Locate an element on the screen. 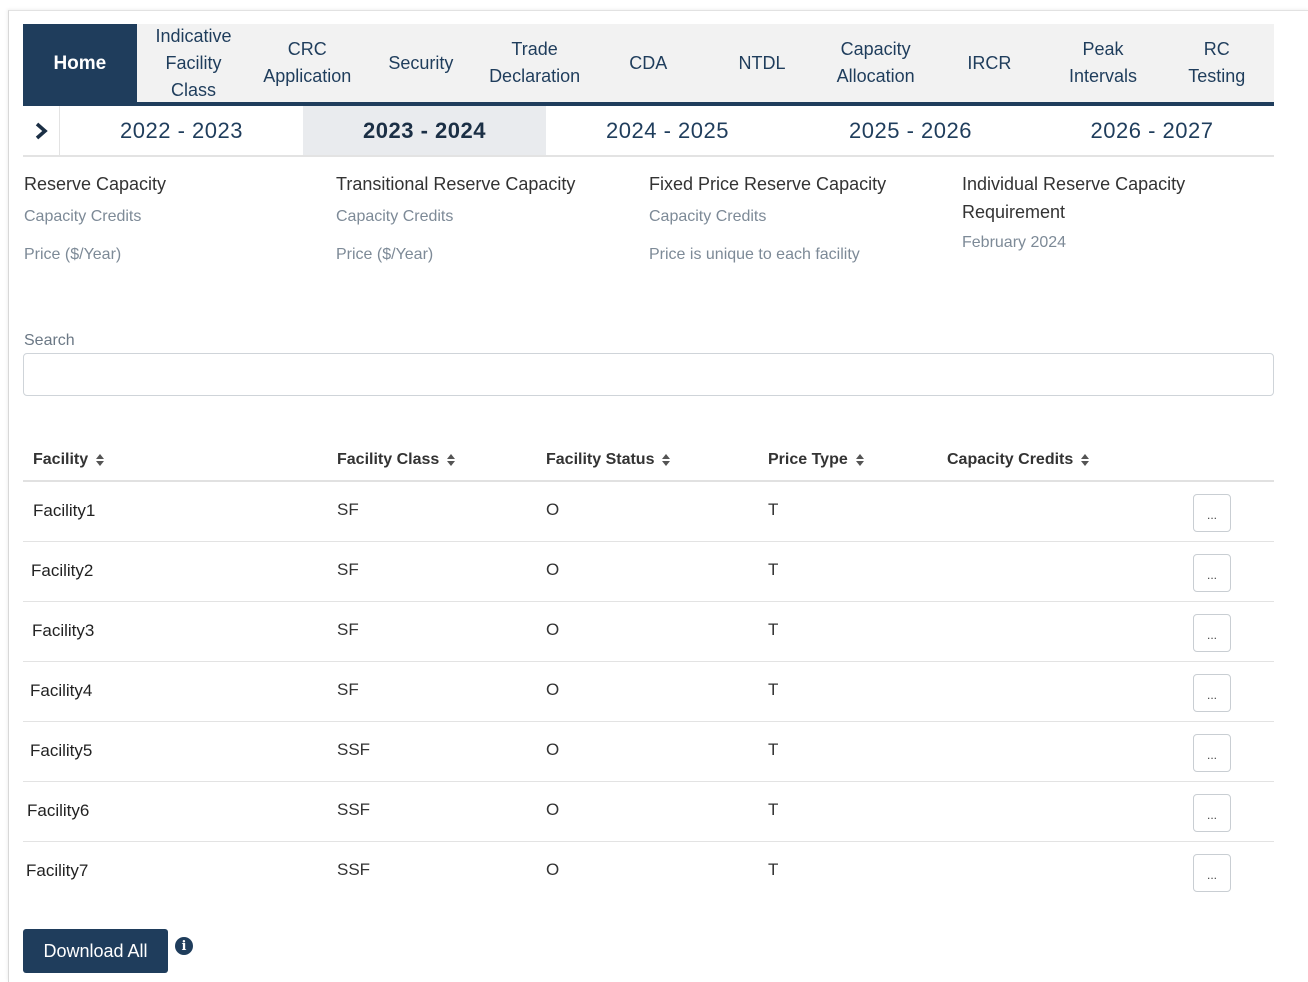  year-tab-2026-2027: 2026 - 2027 is located at coordinates (1152, 130).